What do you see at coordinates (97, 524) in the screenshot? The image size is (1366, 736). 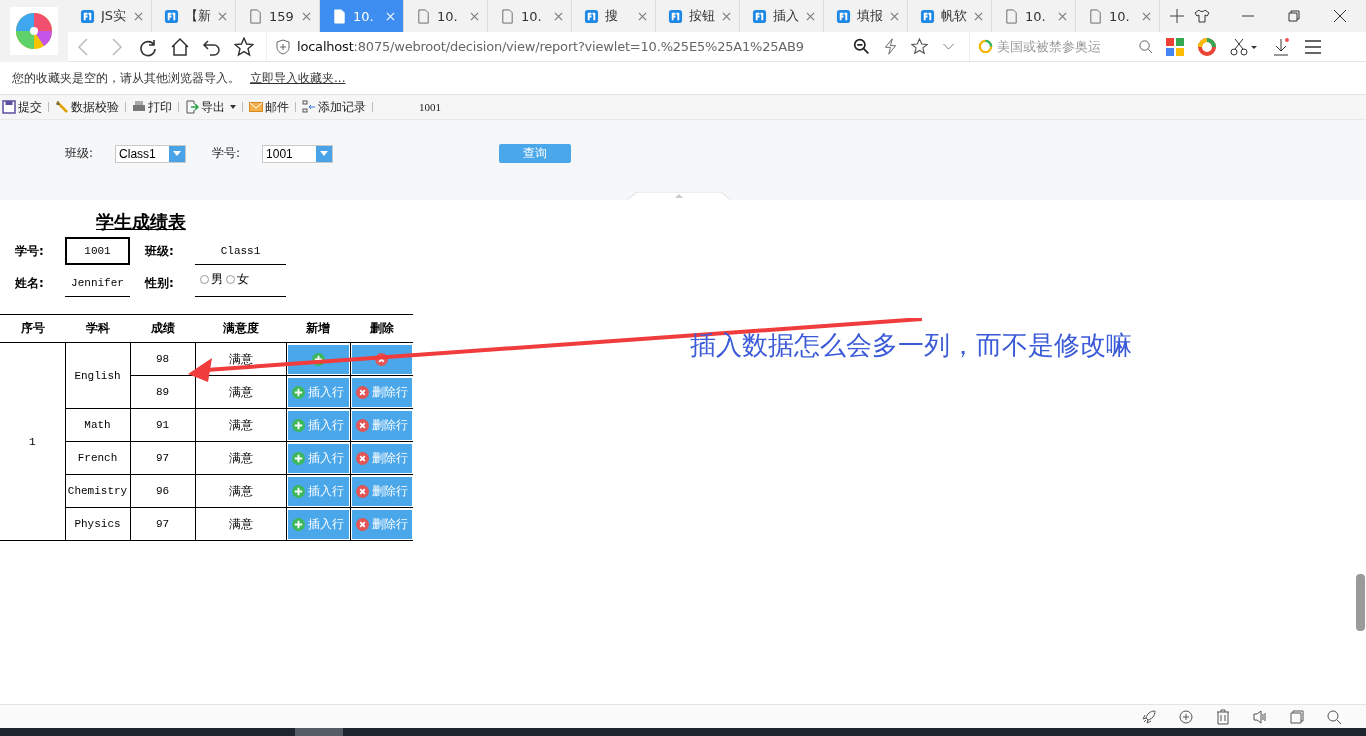 I see `subject-cell: Physics` at bounding box center [97, 524].